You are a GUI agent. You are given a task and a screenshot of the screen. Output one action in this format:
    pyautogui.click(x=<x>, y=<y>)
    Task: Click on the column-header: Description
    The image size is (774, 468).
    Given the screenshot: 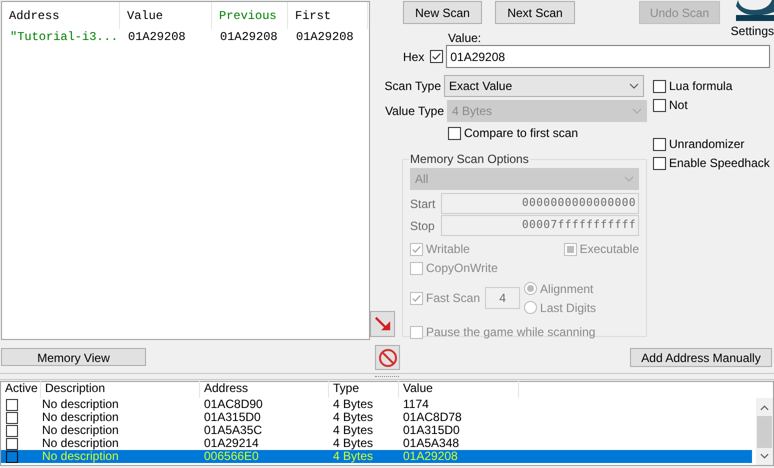 What is the action you would take?
    pyautogui.click(x=120, y=389)
    